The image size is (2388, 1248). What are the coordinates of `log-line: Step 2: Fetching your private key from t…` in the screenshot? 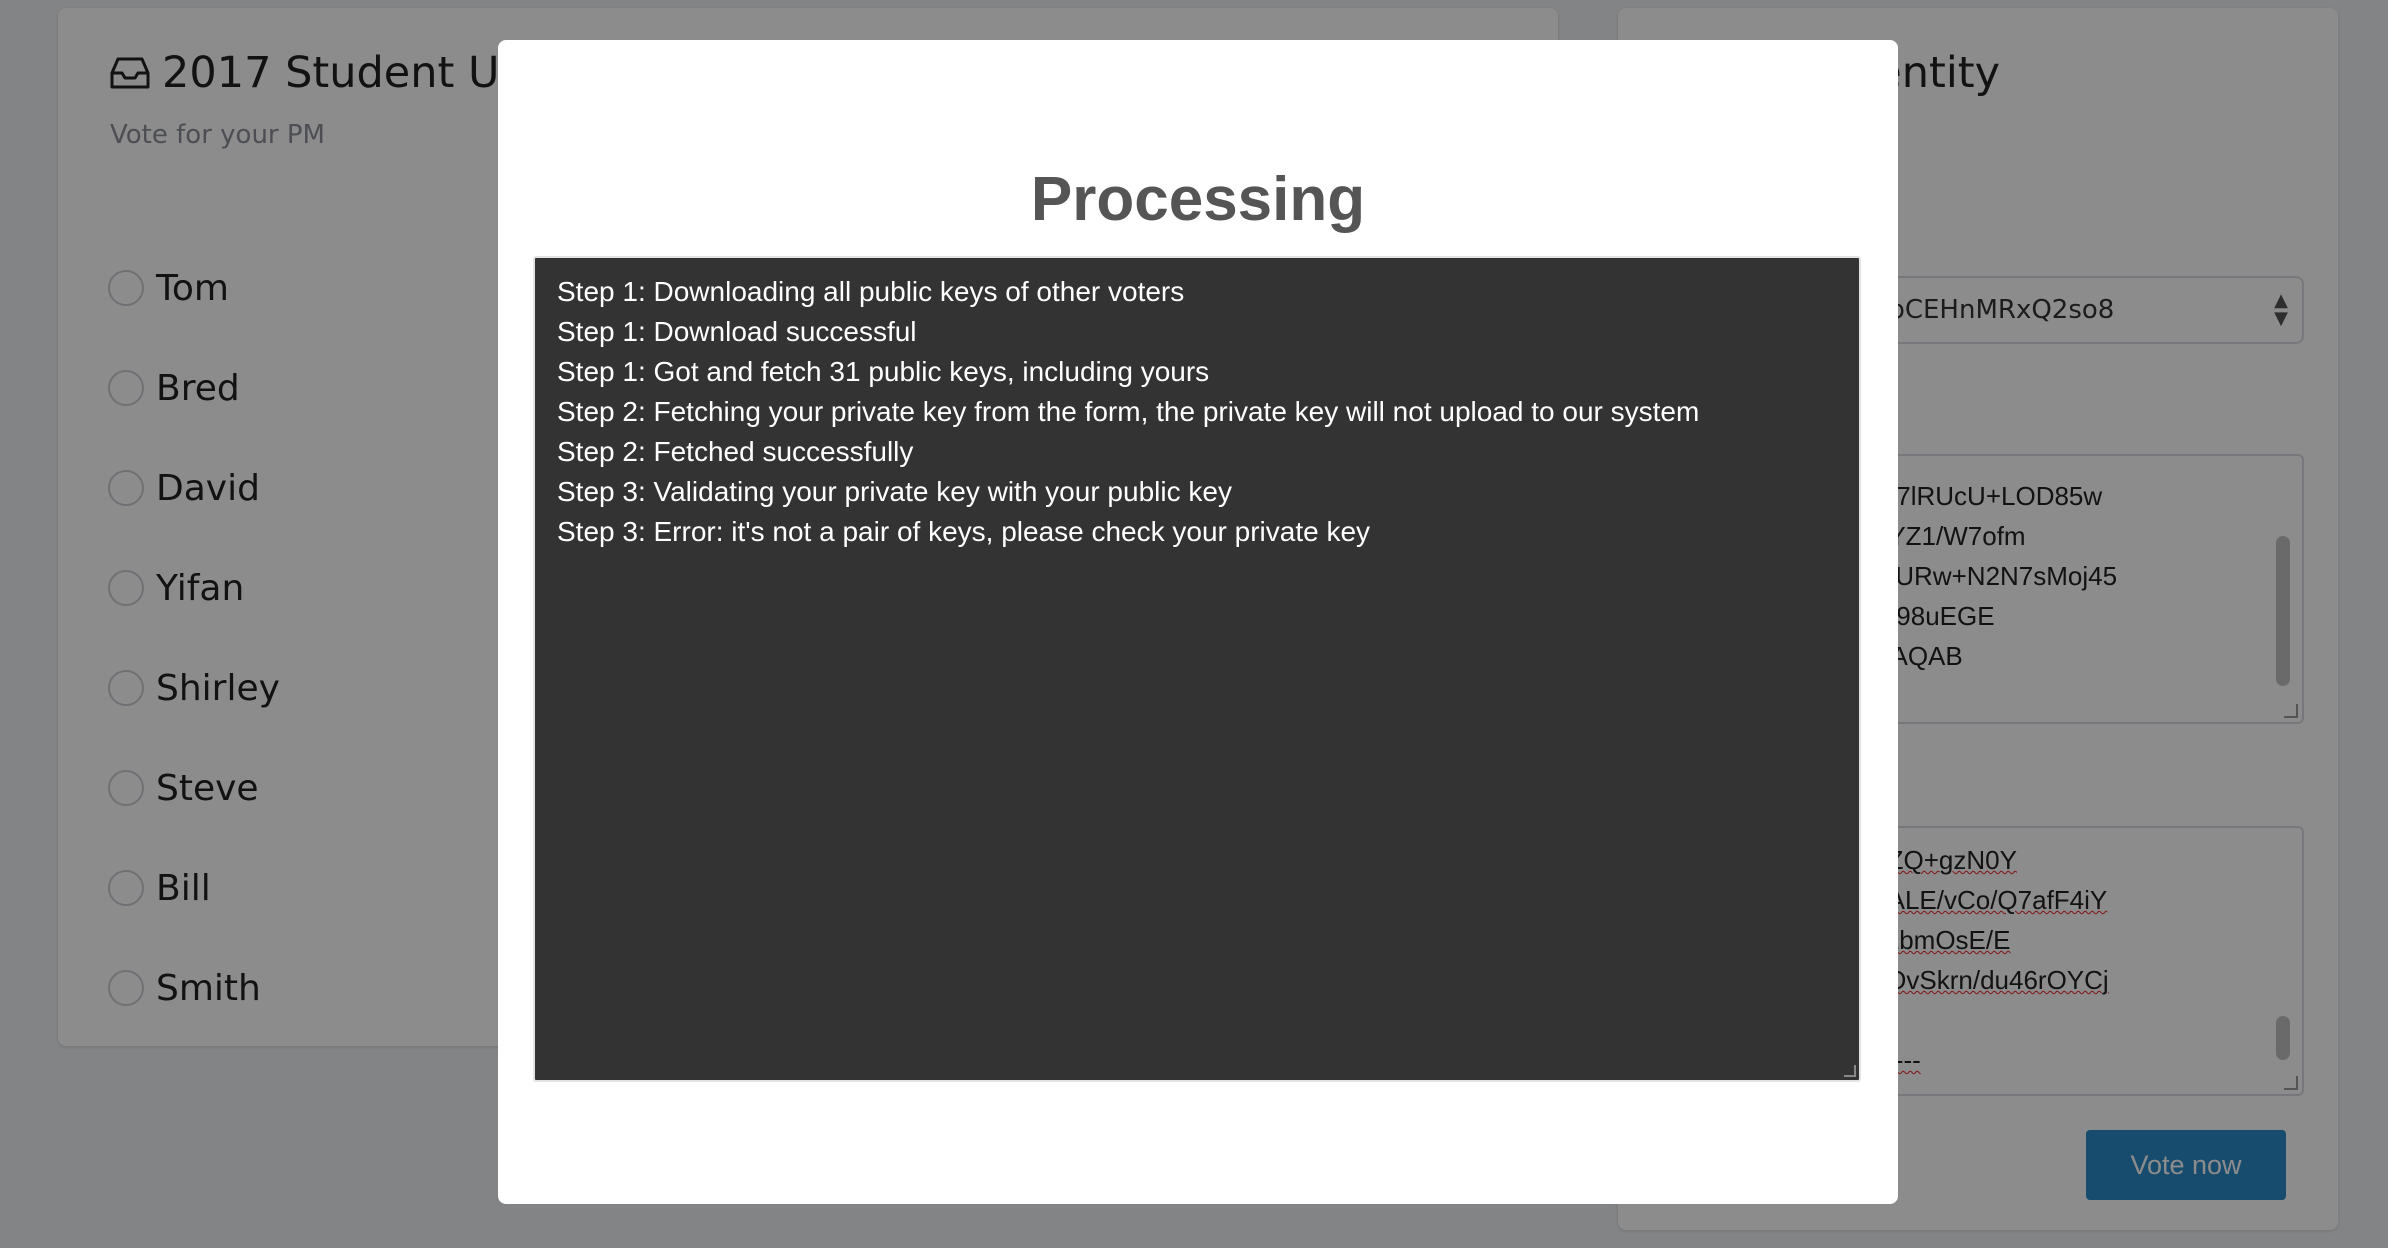 It's located at (1128, 411).